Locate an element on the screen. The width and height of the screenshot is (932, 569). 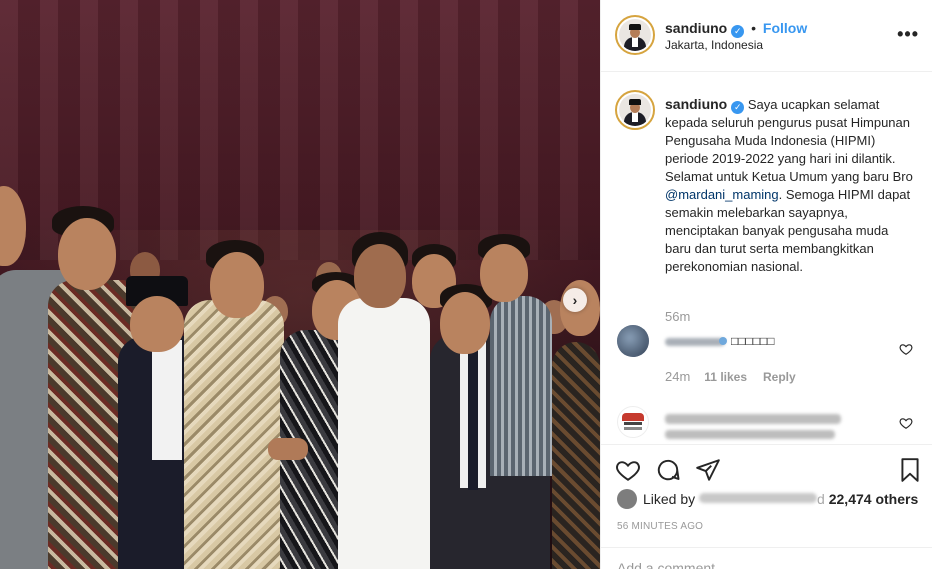
liked-by-label: Liked by is located at coordinates (669, 499).